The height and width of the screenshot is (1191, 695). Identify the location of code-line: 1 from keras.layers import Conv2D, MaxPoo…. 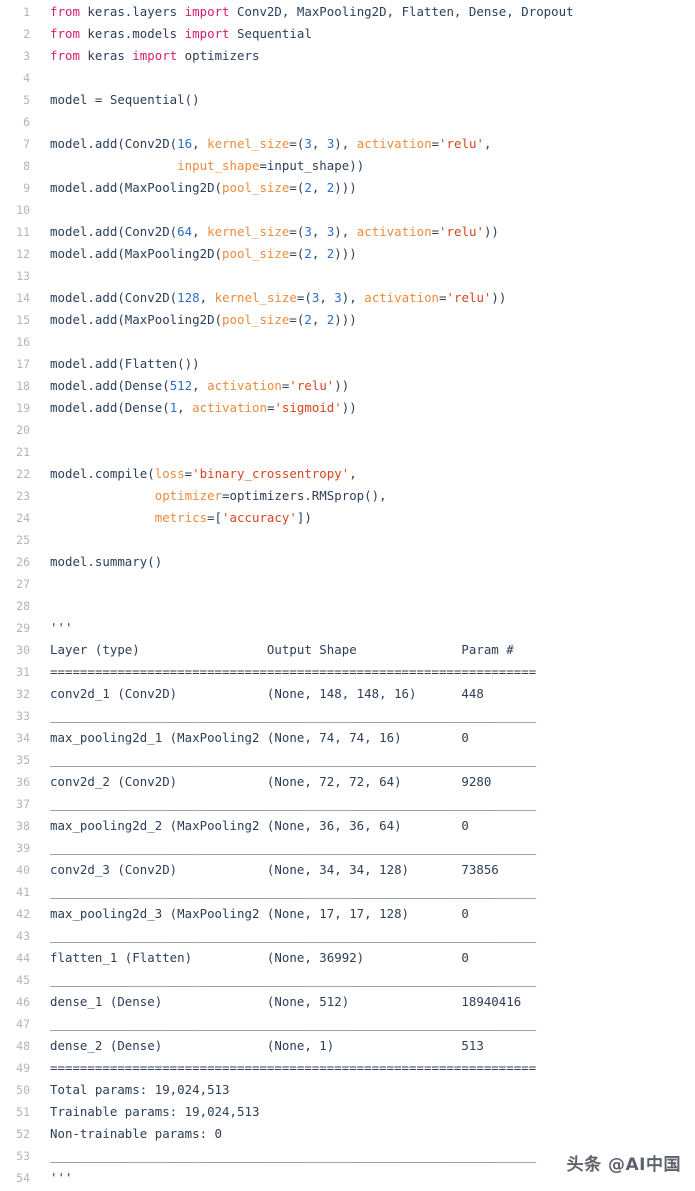
(347, 12).